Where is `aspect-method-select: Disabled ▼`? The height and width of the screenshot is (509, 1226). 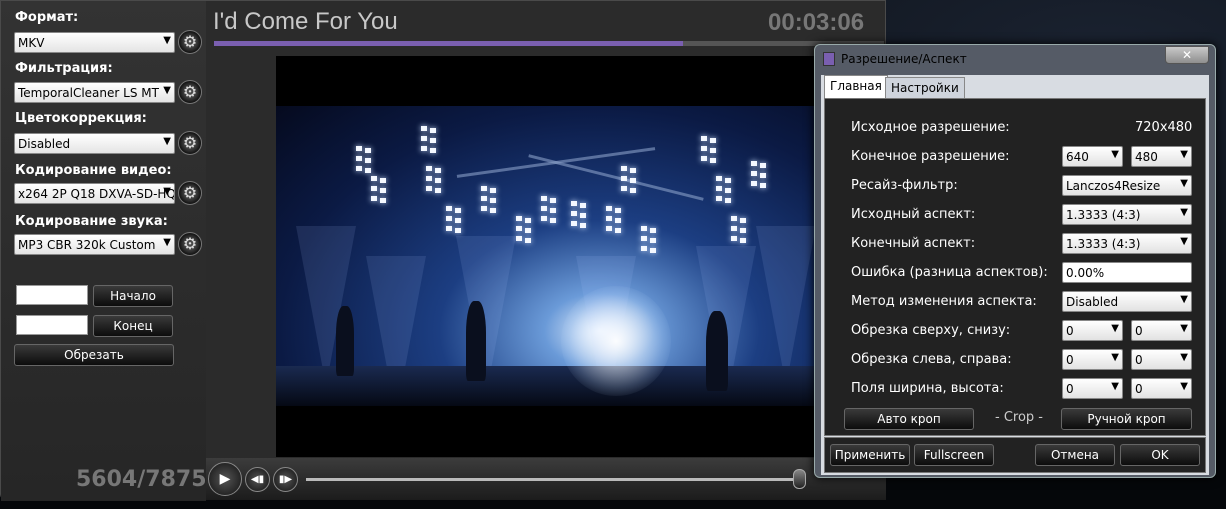 aspect-method-select: Disabled ▼ is located at coordinates (1127, 301).